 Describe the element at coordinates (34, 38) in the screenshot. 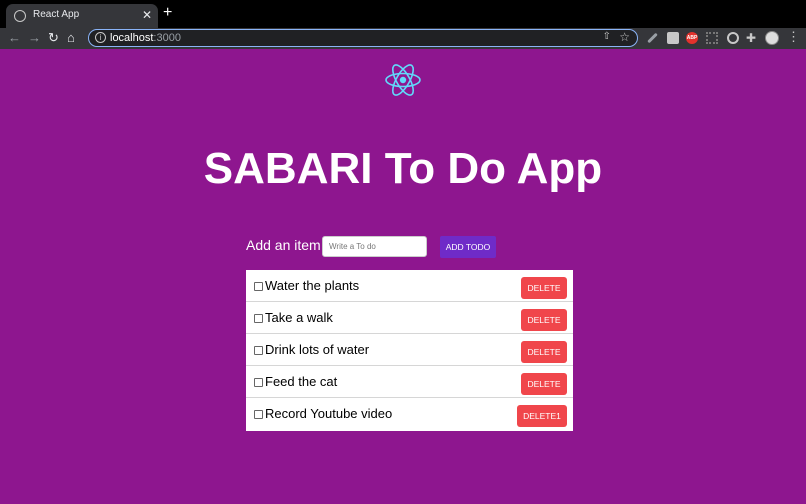

I see `forward-arrow-icon: →` at that location.